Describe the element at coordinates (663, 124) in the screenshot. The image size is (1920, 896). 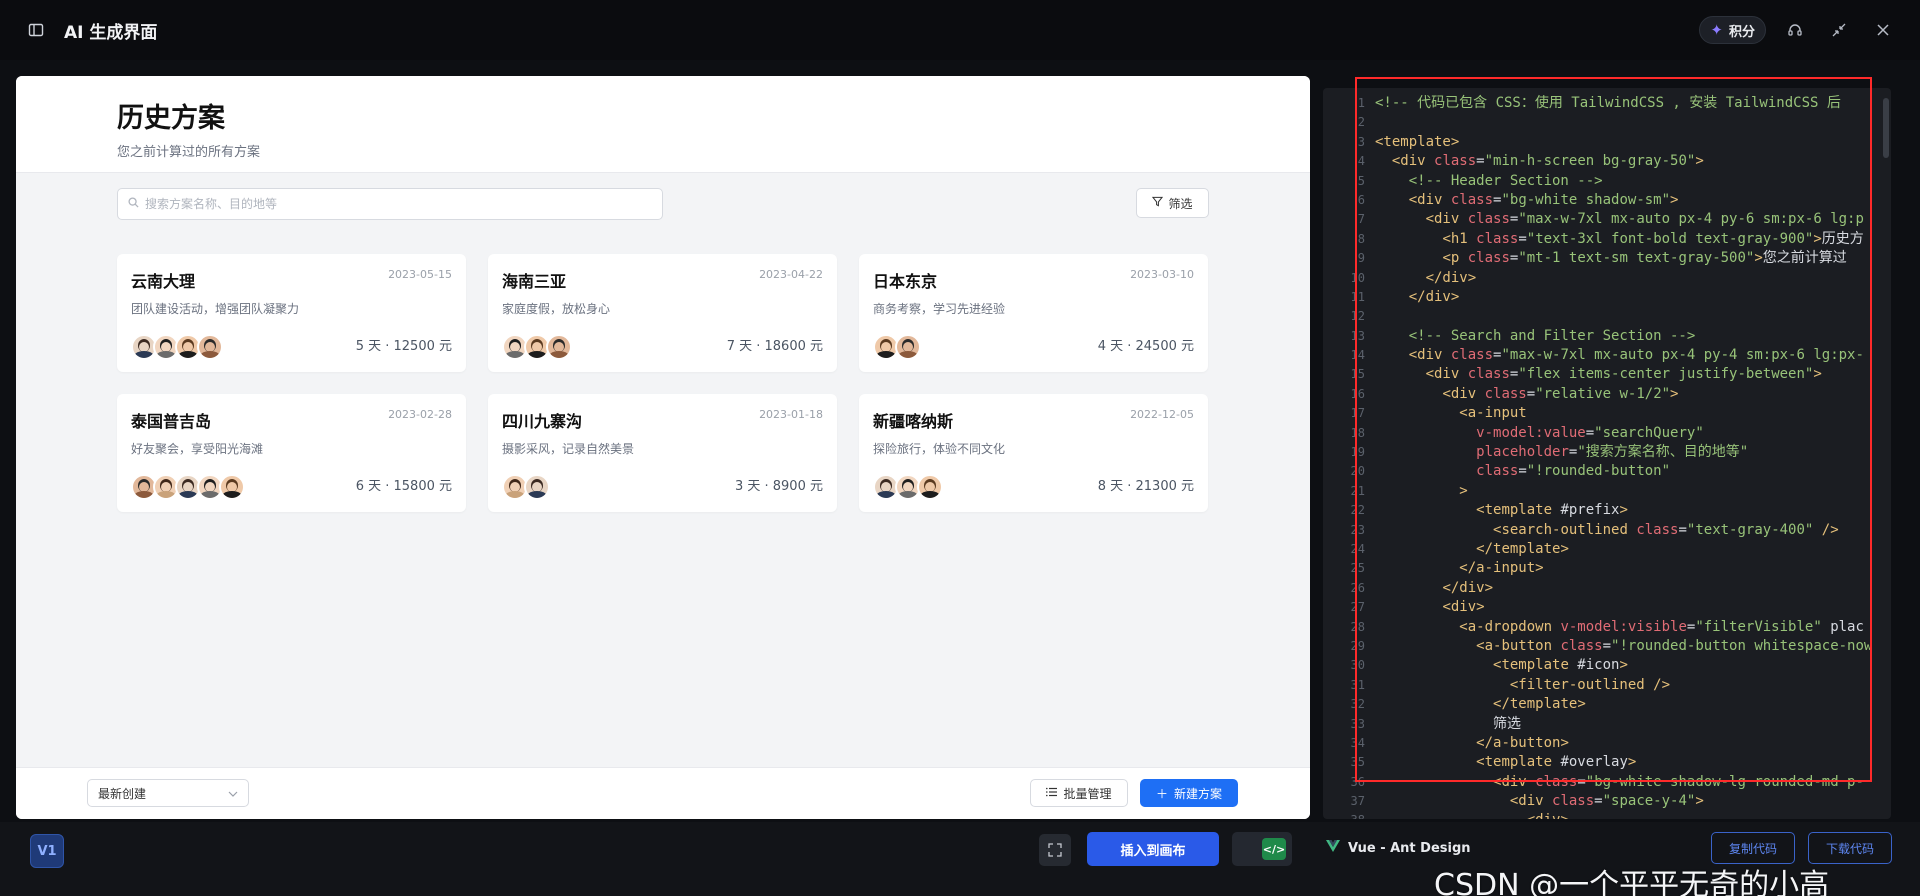
I see `page-header: 历史方案 您之前计算过的所有方案` at that location.